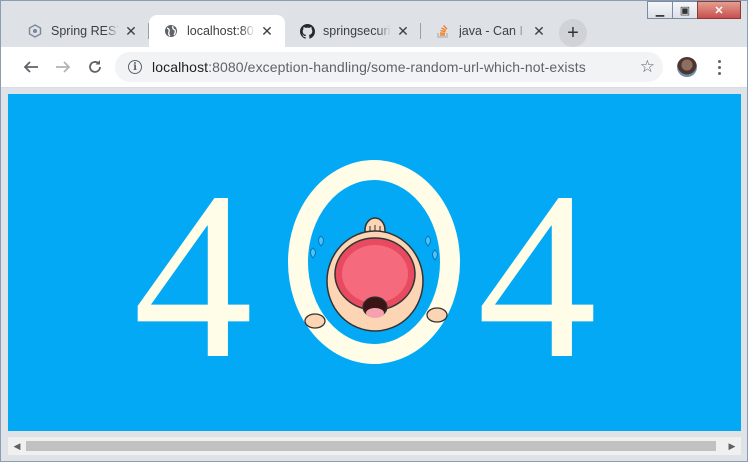  What do you see at coordinates (35, 31) in the screenshot?
I see `spring-icon` at bounding box center [35, 31].